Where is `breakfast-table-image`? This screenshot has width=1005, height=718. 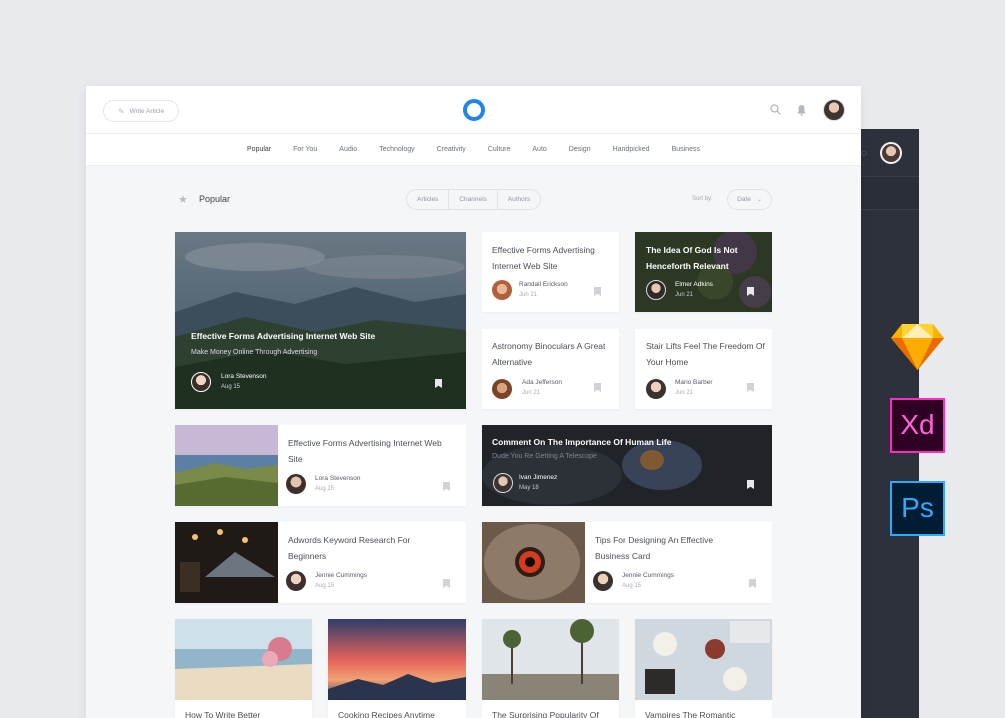 breakfast-table-image is located at coordinates (703, 659).